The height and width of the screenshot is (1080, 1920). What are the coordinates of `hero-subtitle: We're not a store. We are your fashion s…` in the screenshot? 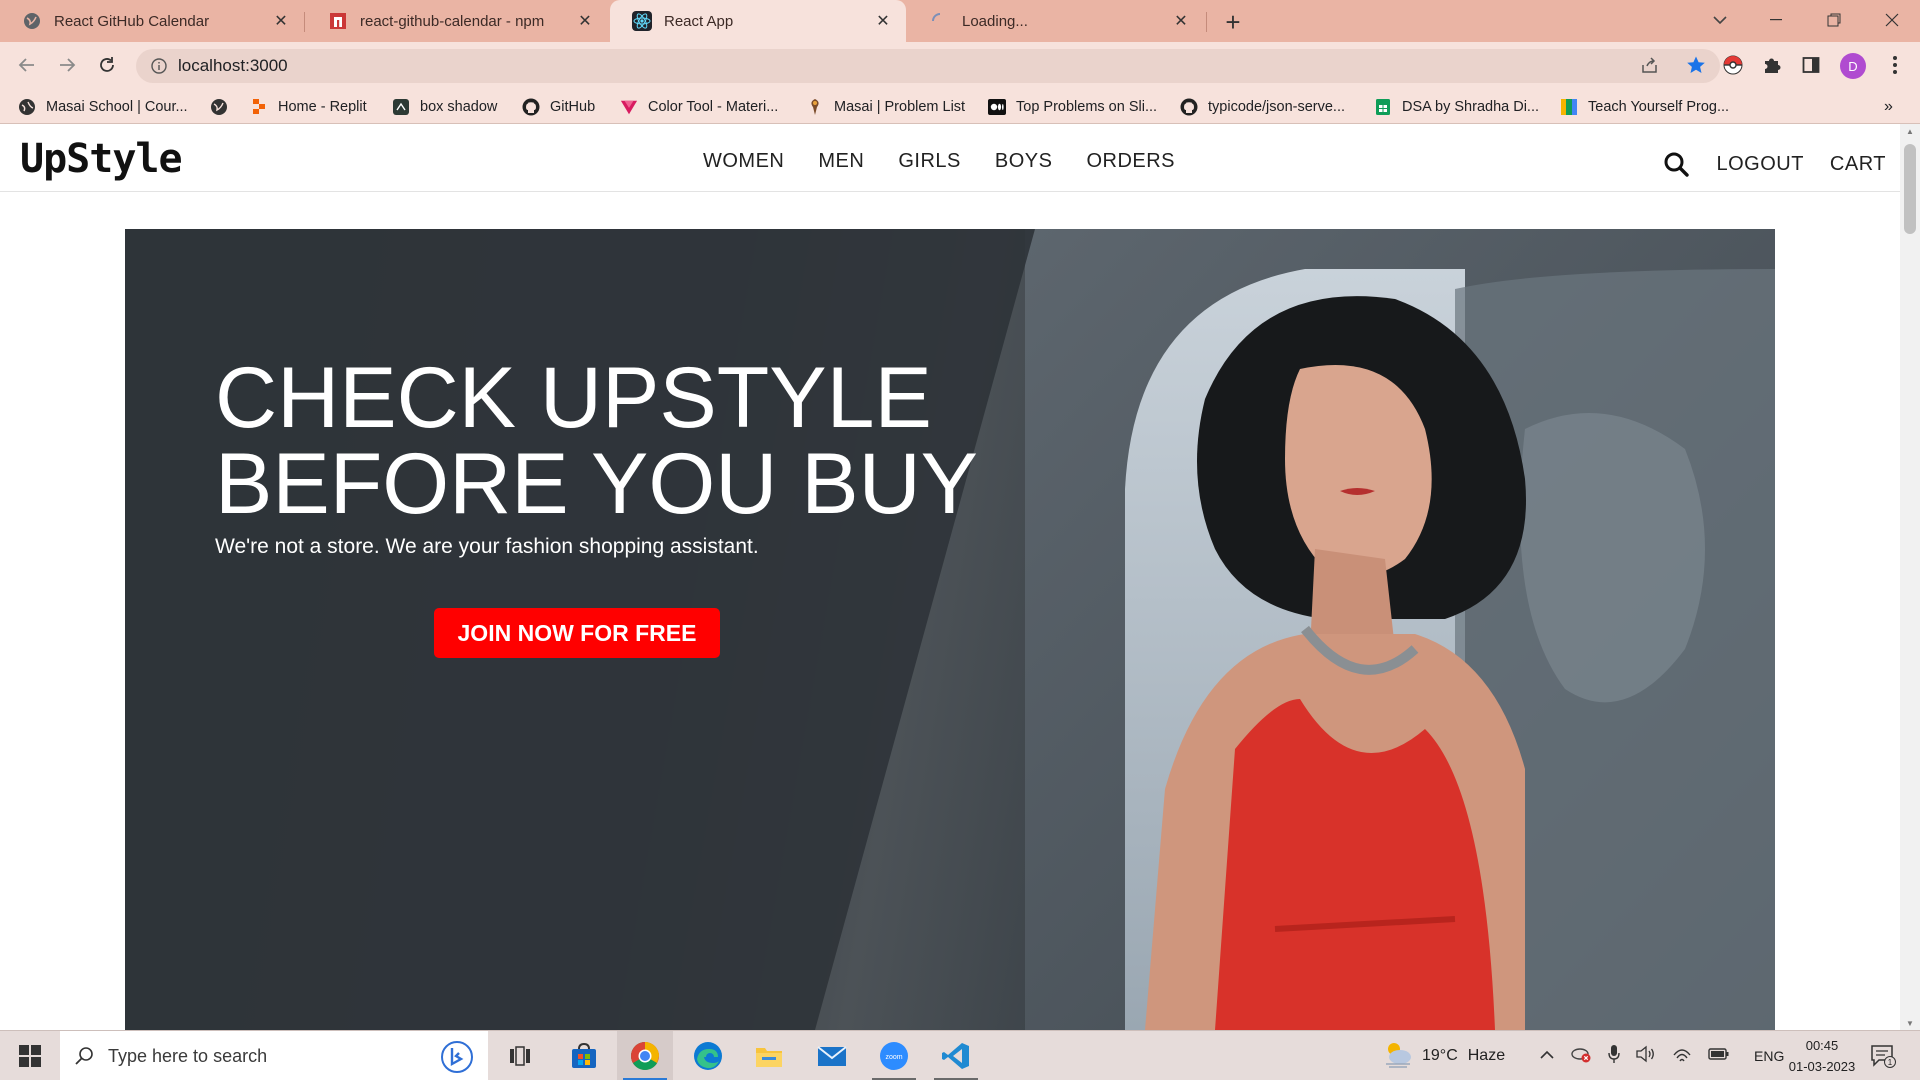 It's located at (487, 546).